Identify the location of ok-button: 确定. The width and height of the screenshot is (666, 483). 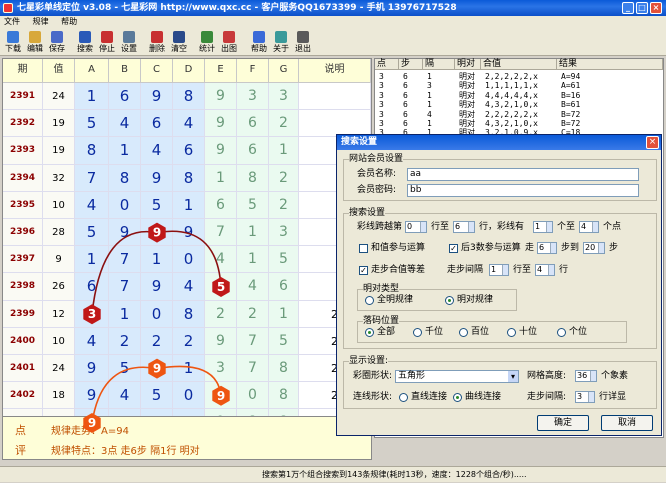
(563, 423).